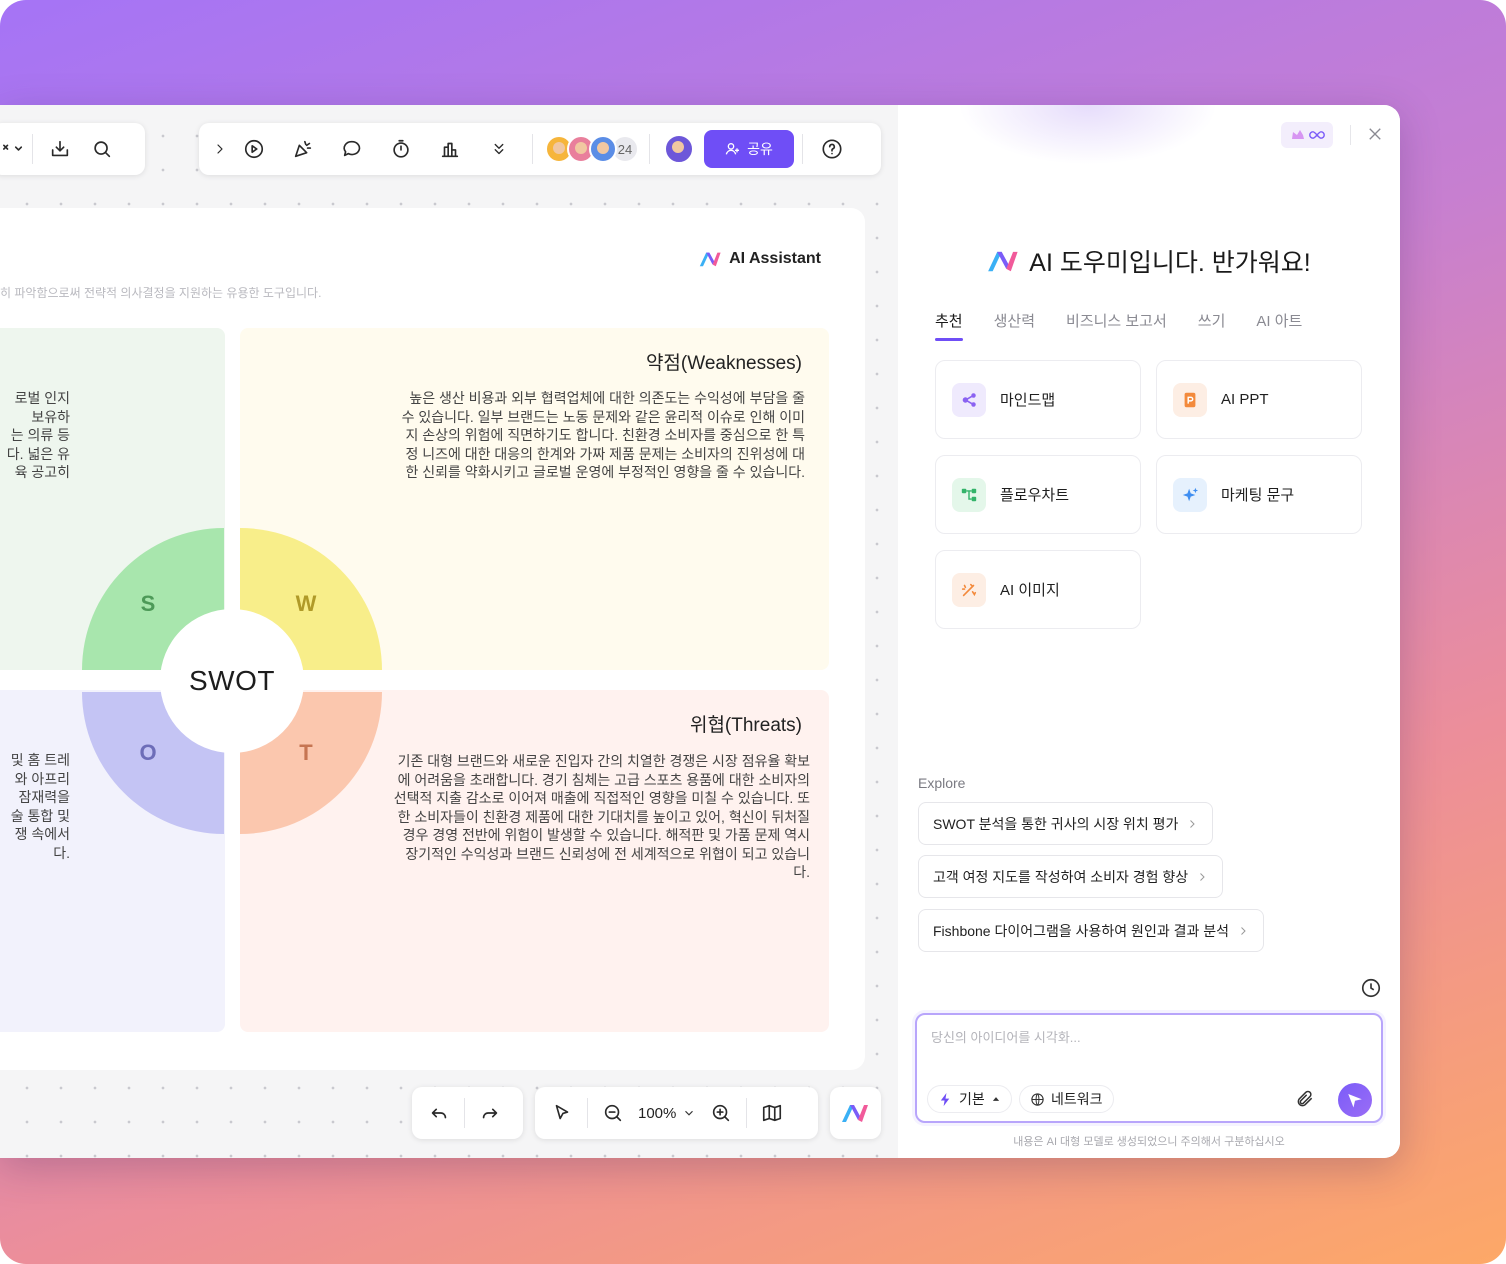  Describe the element at coordinates (760, 259) in the screenshot. I see `brand-label: AI Assistant` at that location.